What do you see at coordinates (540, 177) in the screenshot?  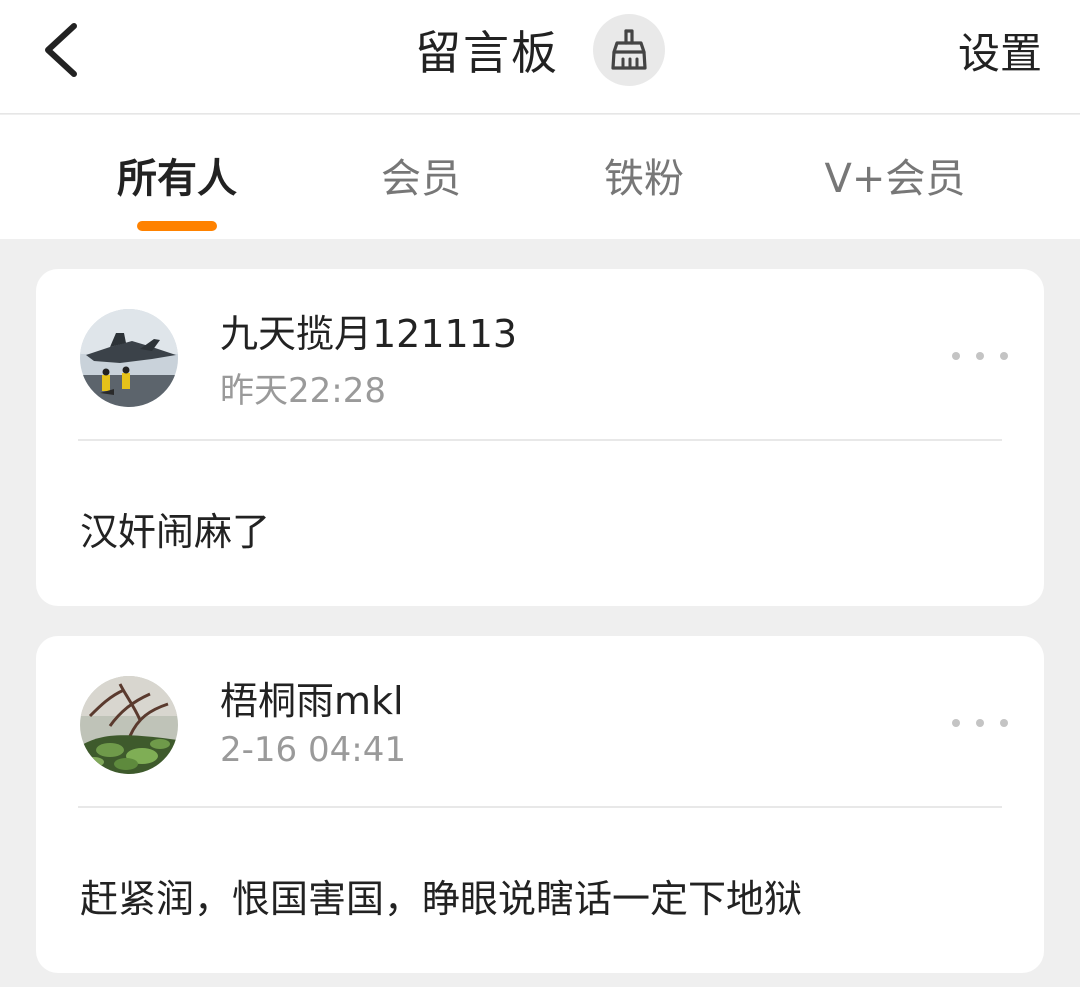 I see `tab-bar: 所有人 会员 铁粉 V+会员` at bounding box center [540, 177].